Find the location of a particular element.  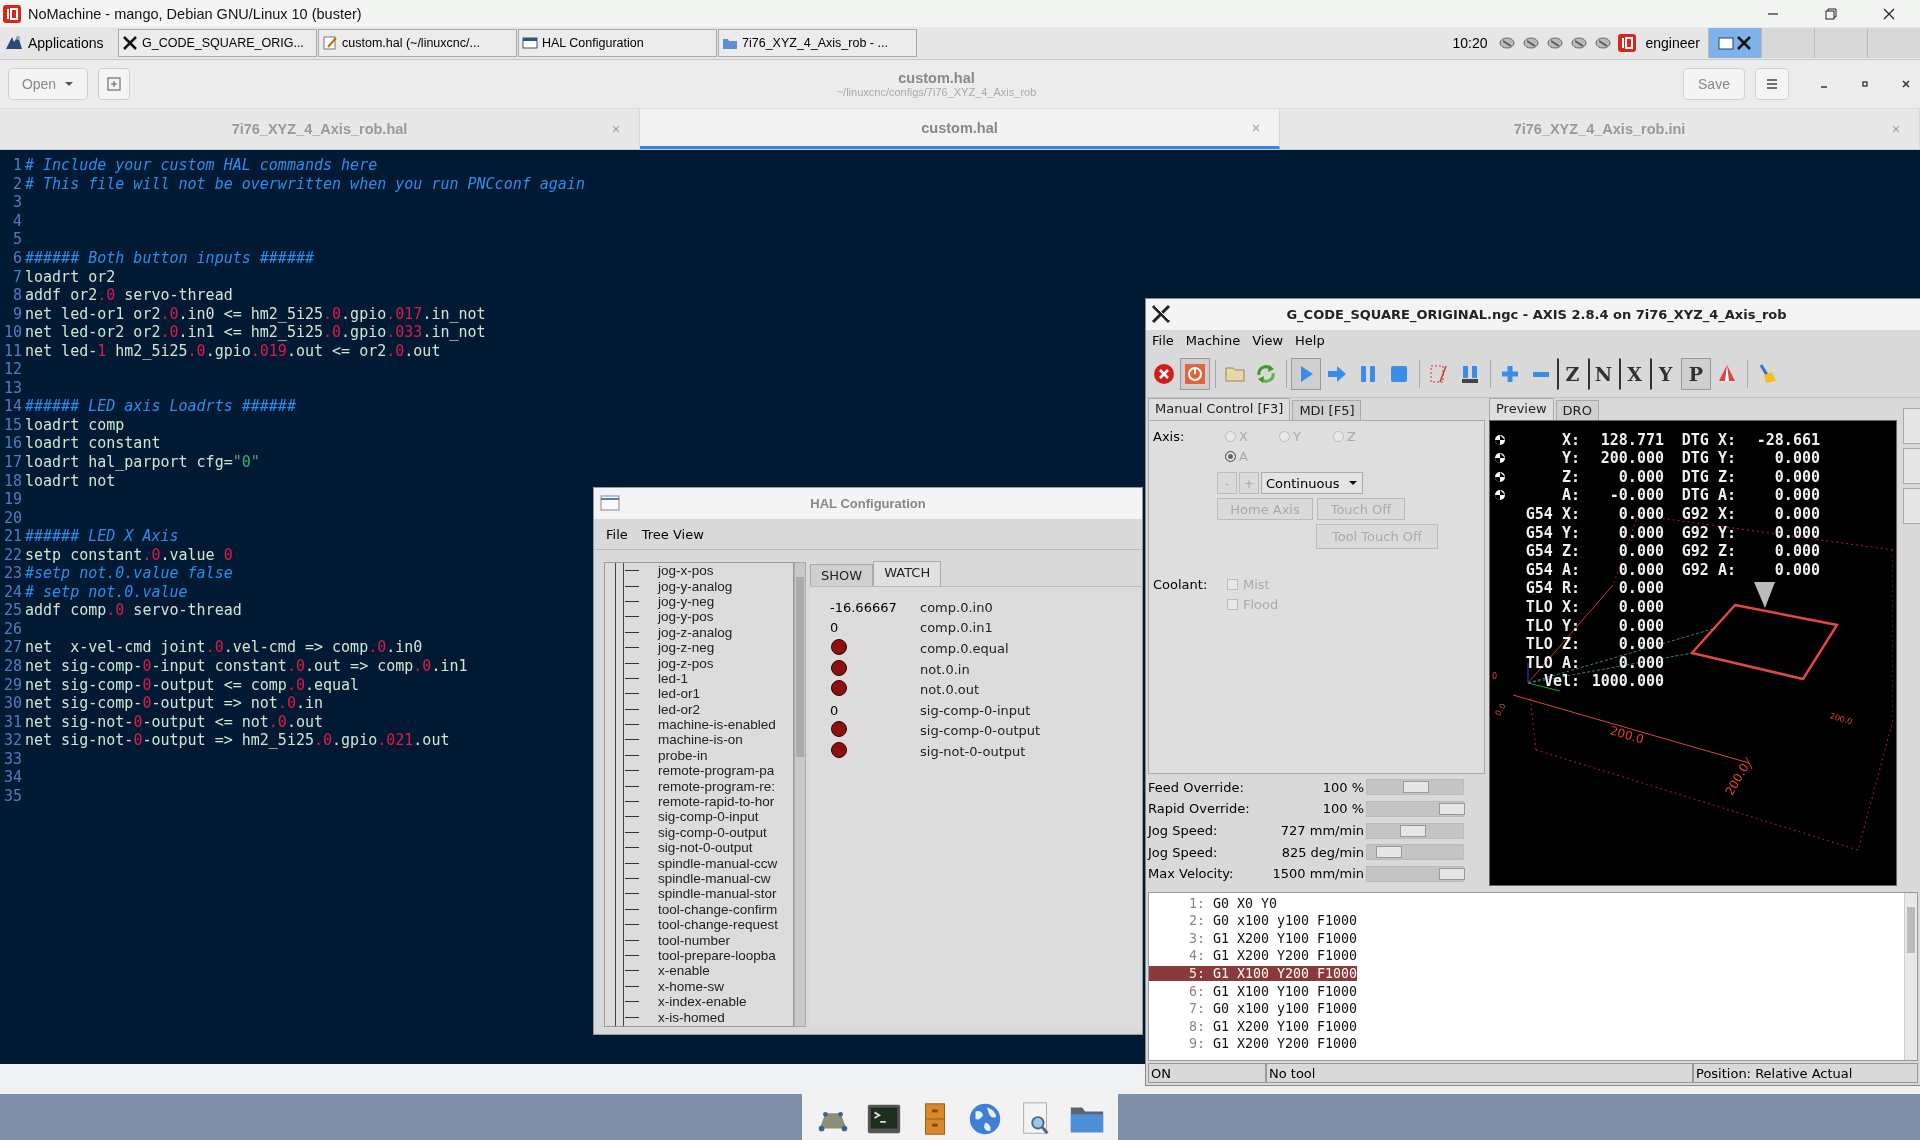

tree-item: sig-not-0-output is located at coordinates (705, 848).